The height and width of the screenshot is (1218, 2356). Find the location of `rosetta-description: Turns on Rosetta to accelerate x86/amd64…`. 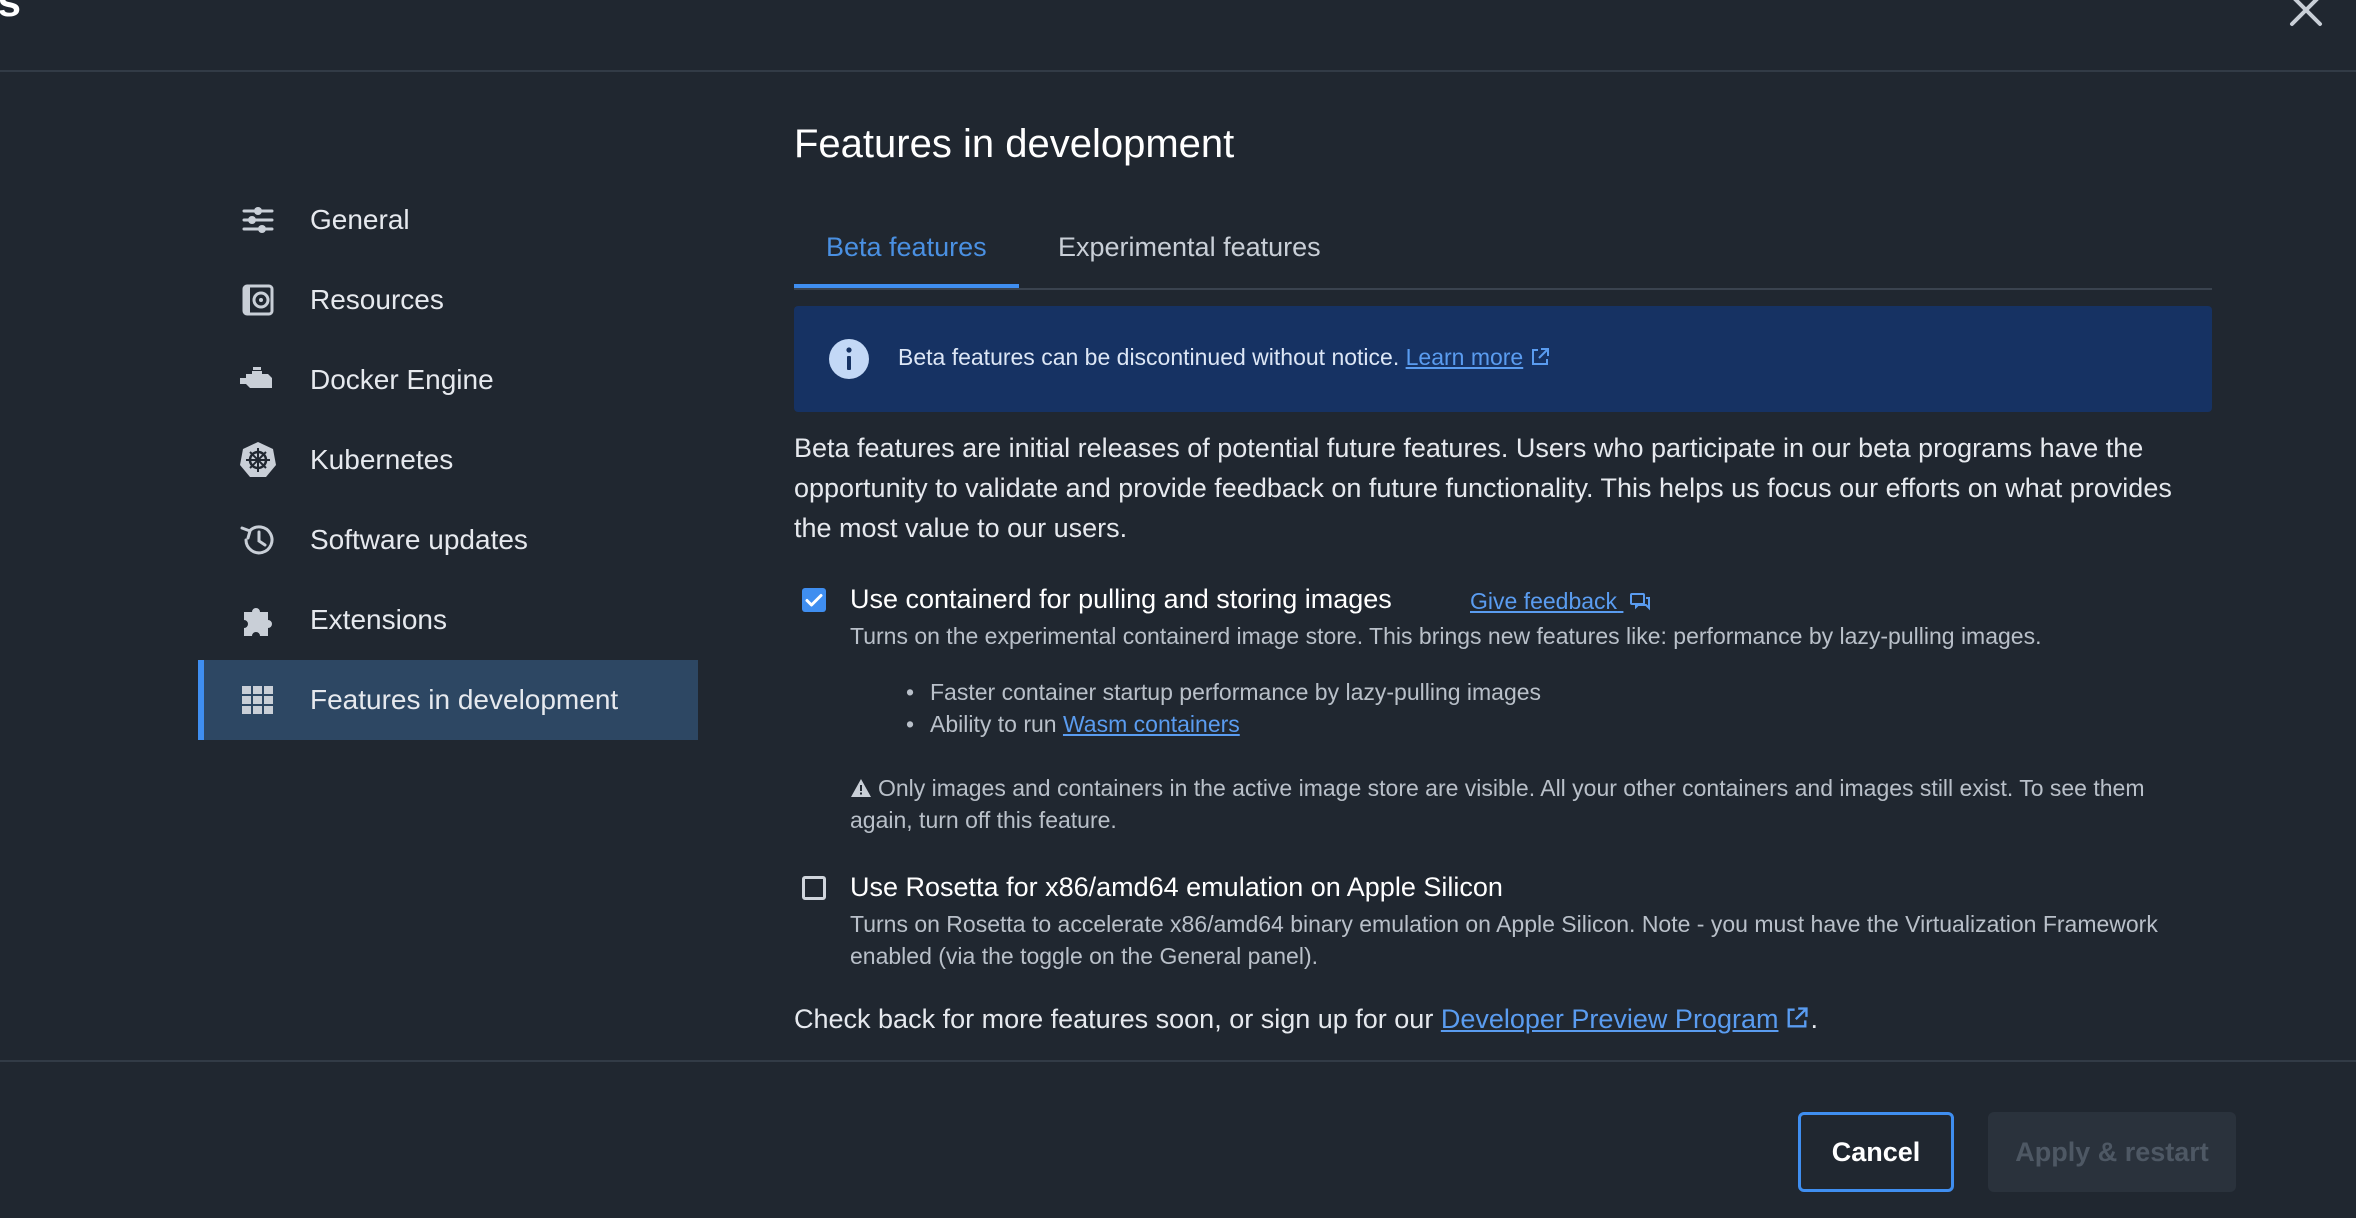

rosetta-description: Turns on Rosetta to accelerate x86/amd64… is located at coordinates (1504, 940).